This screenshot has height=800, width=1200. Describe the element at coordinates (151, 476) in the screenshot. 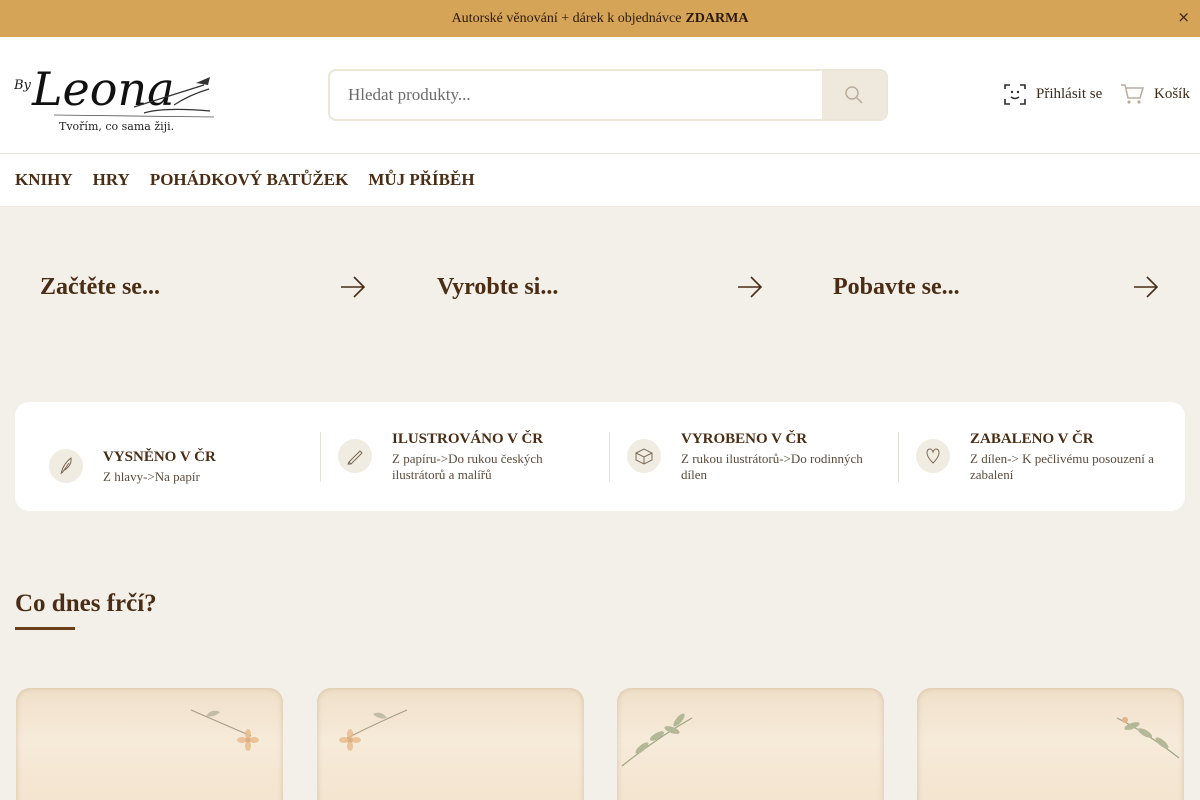

I see `feature-desc: Z hlavy->Na papír` at that location.